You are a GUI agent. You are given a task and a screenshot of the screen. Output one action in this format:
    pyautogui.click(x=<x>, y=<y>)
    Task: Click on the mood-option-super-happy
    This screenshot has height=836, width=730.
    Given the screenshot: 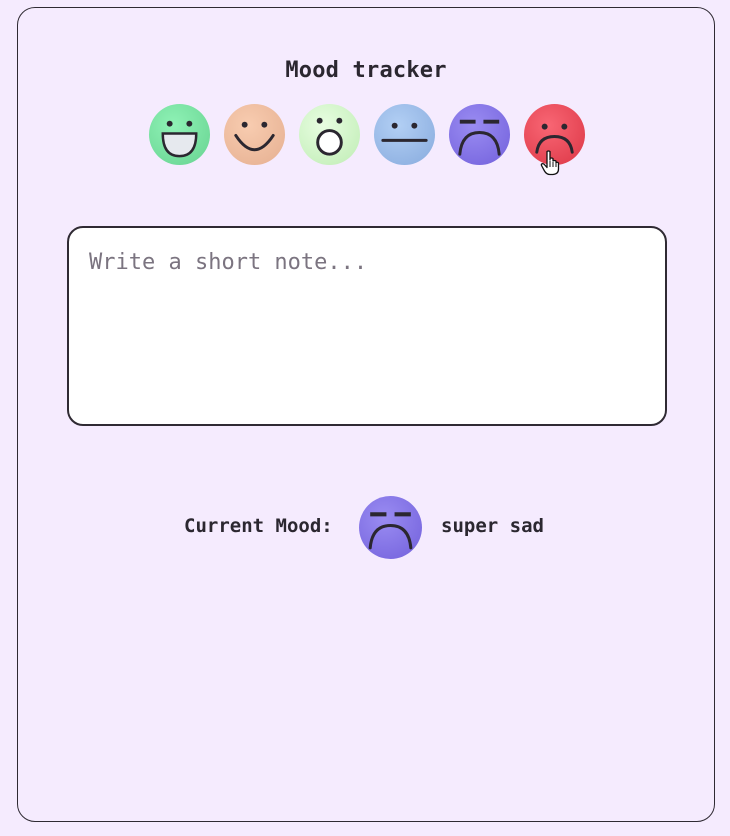 What is the action you would take?
    pyautogui.click(x=179, y=134)
    